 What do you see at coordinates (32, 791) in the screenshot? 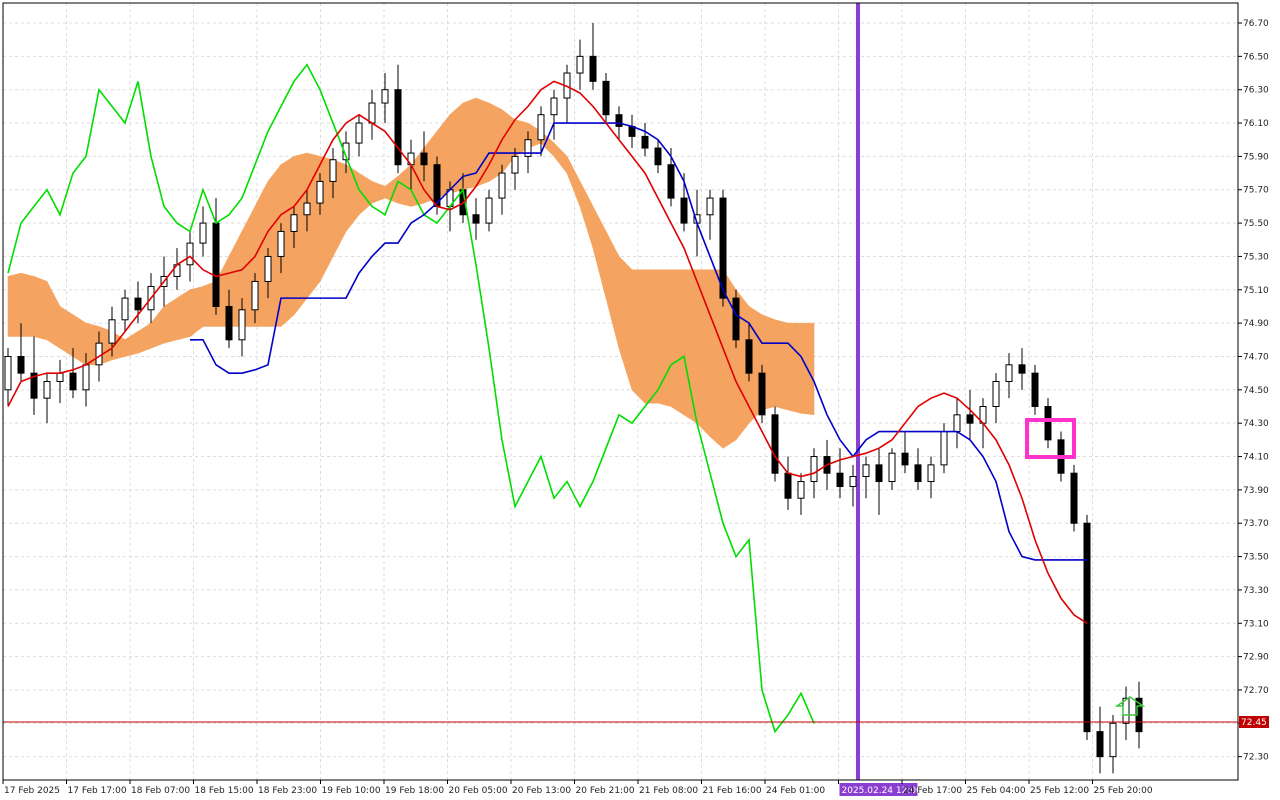
I see `x-tick-label: 17 Feb 2025` at bounding box center [32, 791].